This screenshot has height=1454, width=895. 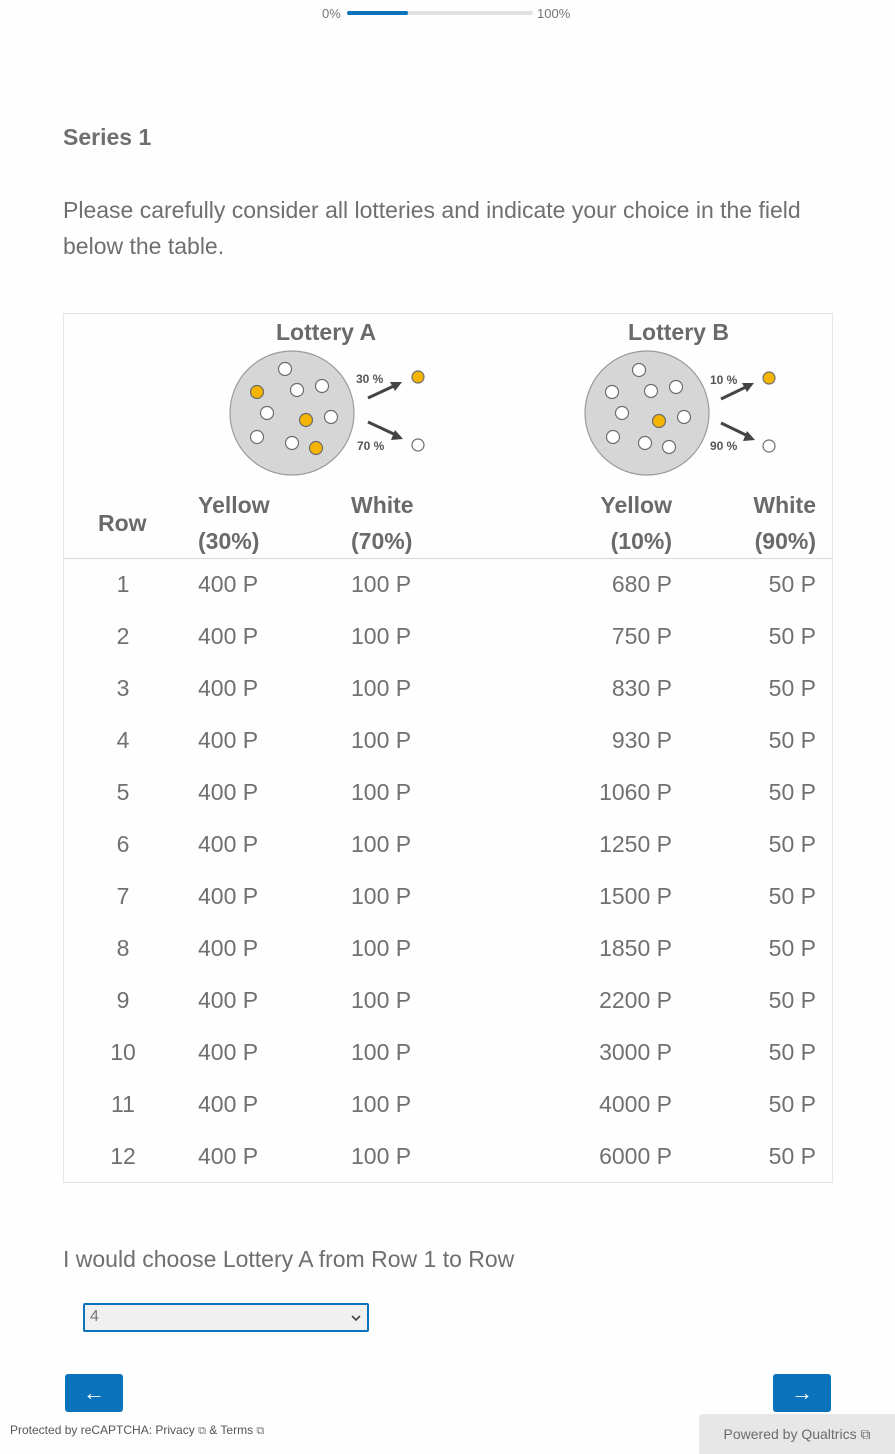 What do you see at coordinates (448, 897) in the screenshot?
I see `table-row: 7 400 P 100 P 1500 P 50 P` at bounding box center [448, 897].